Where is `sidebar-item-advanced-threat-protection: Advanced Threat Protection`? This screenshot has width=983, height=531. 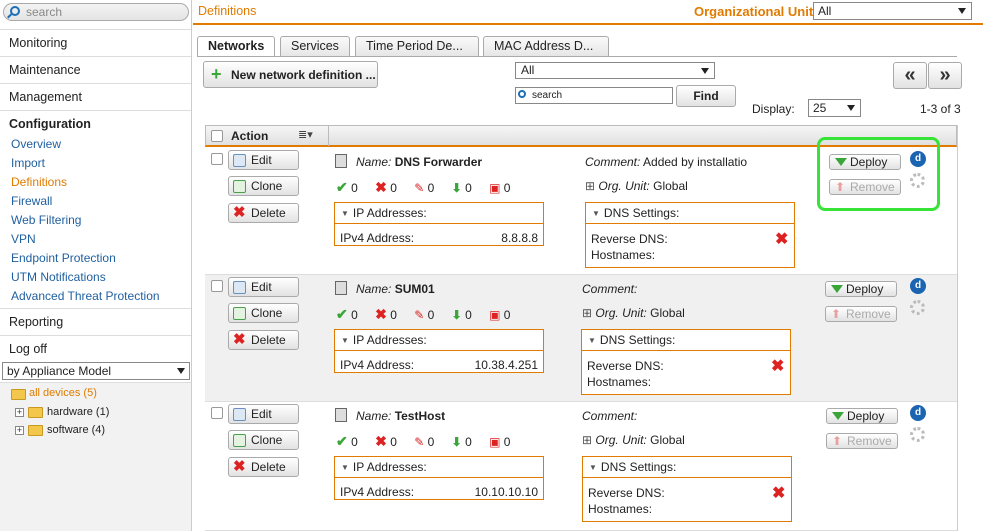
sidebar-item-advanced-threat-protection: Advanced Threat Protection is located at coordinates (85, 296).